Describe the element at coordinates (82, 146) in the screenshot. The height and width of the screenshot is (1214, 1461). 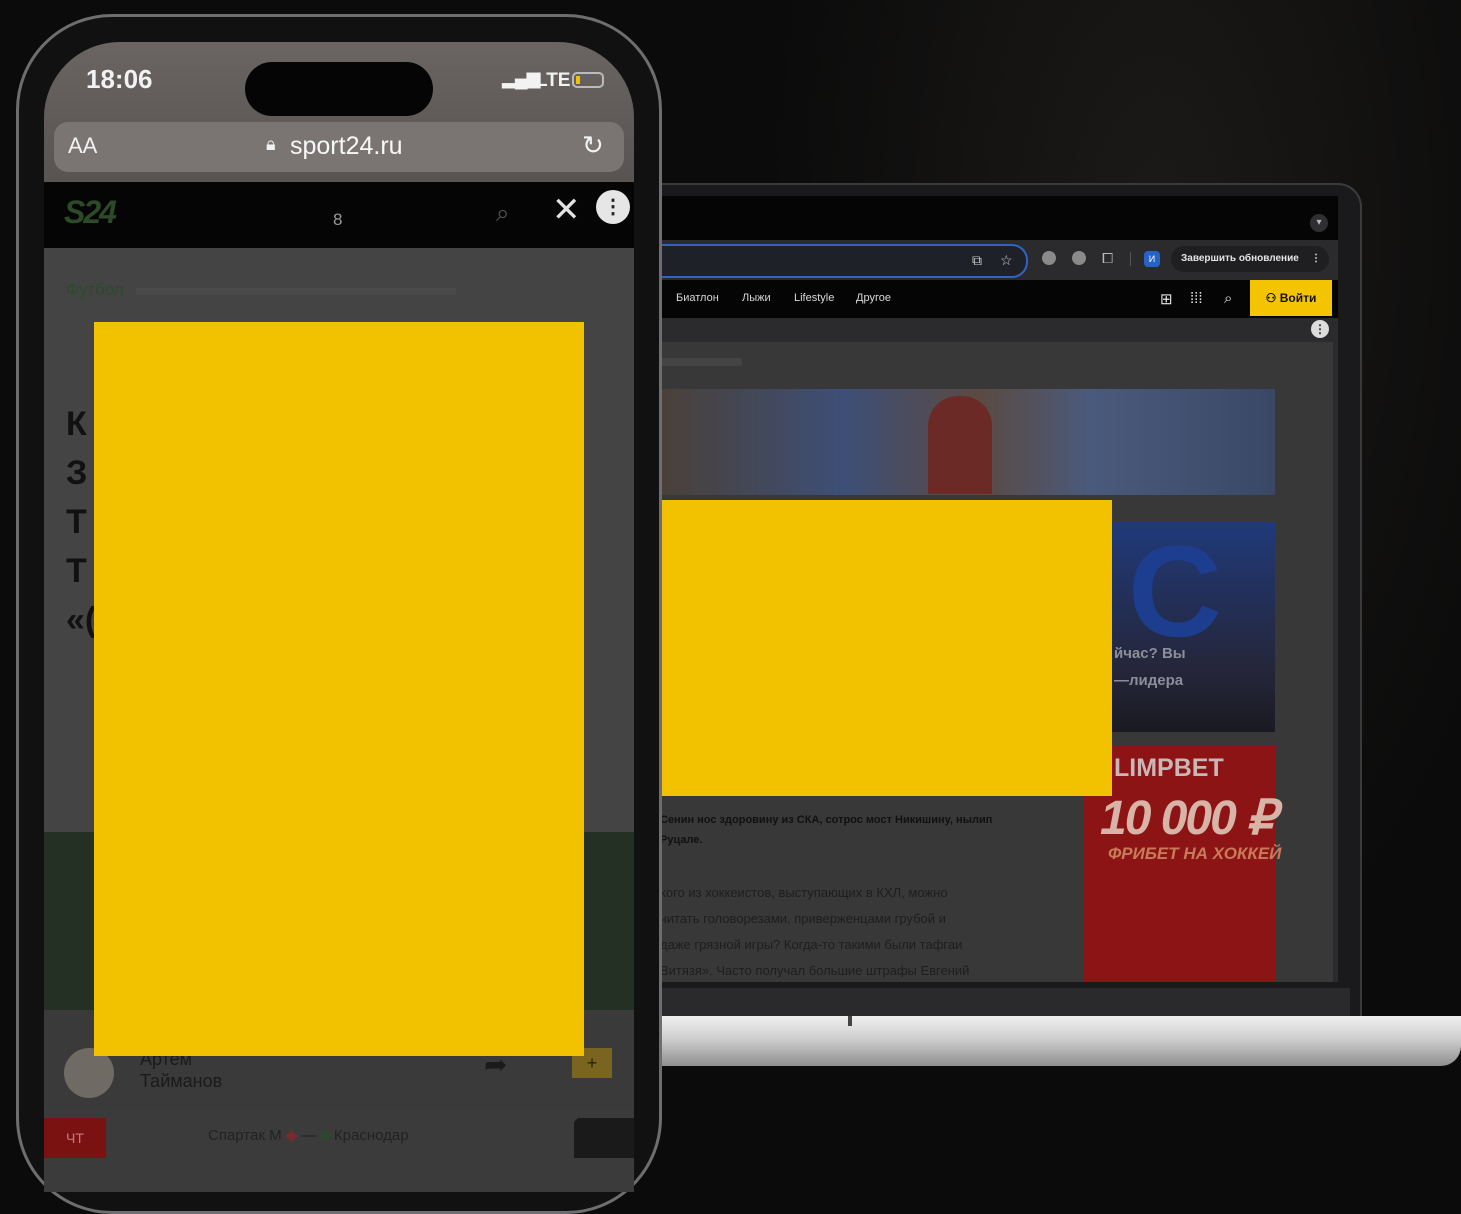
I see `text-size-button: AA` at that location.